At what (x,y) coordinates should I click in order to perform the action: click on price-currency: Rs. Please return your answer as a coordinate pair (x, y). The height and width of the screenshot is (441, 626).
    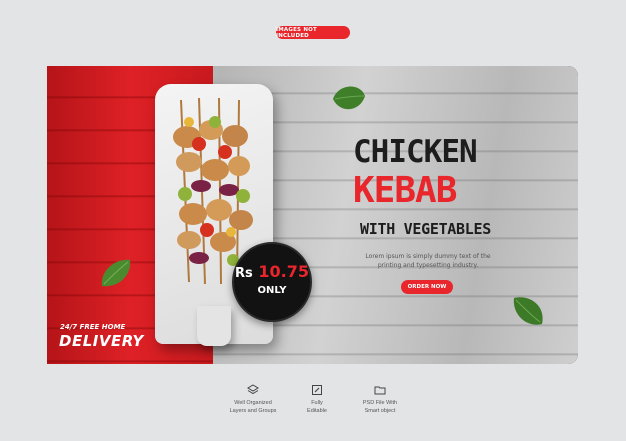
    Looking at the image, I should click on (244, 273).